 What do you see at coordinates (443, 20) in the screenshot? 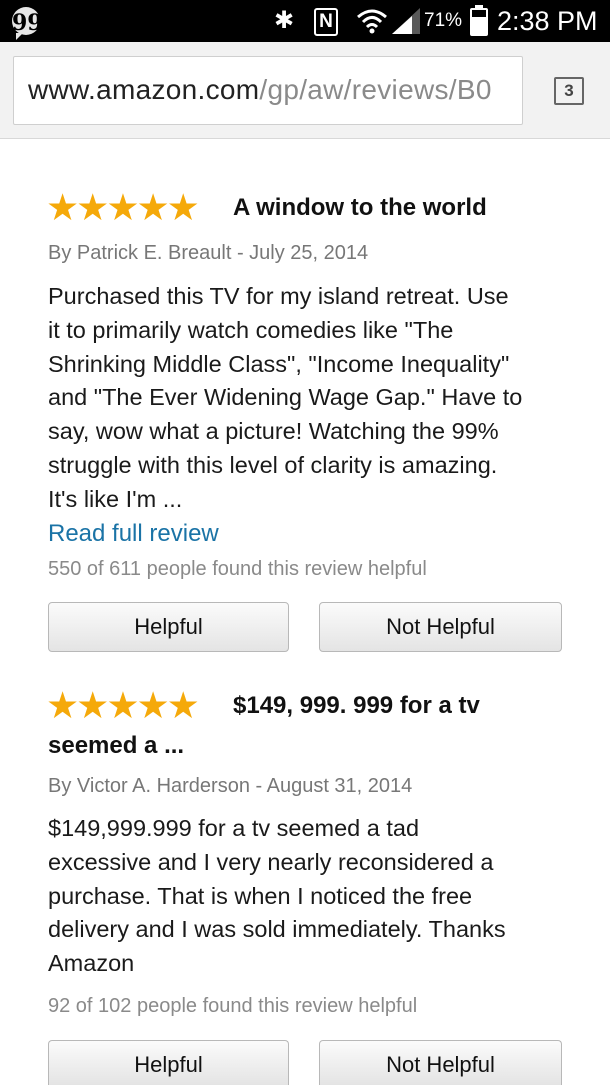
I see `battery-percent: 71%` at bounding box center [443, 20].